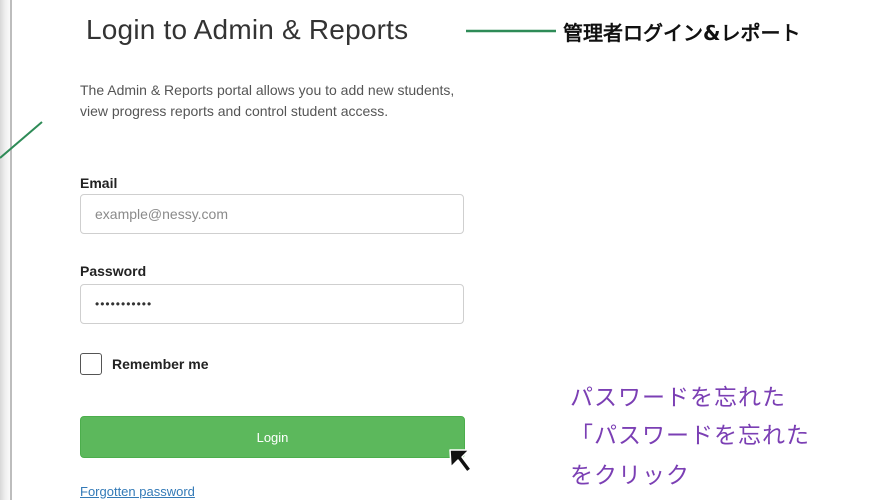 The width and height of the screenshot is (869, 500). I want to click on remember-me-row: Remember me, so click(144, 364).